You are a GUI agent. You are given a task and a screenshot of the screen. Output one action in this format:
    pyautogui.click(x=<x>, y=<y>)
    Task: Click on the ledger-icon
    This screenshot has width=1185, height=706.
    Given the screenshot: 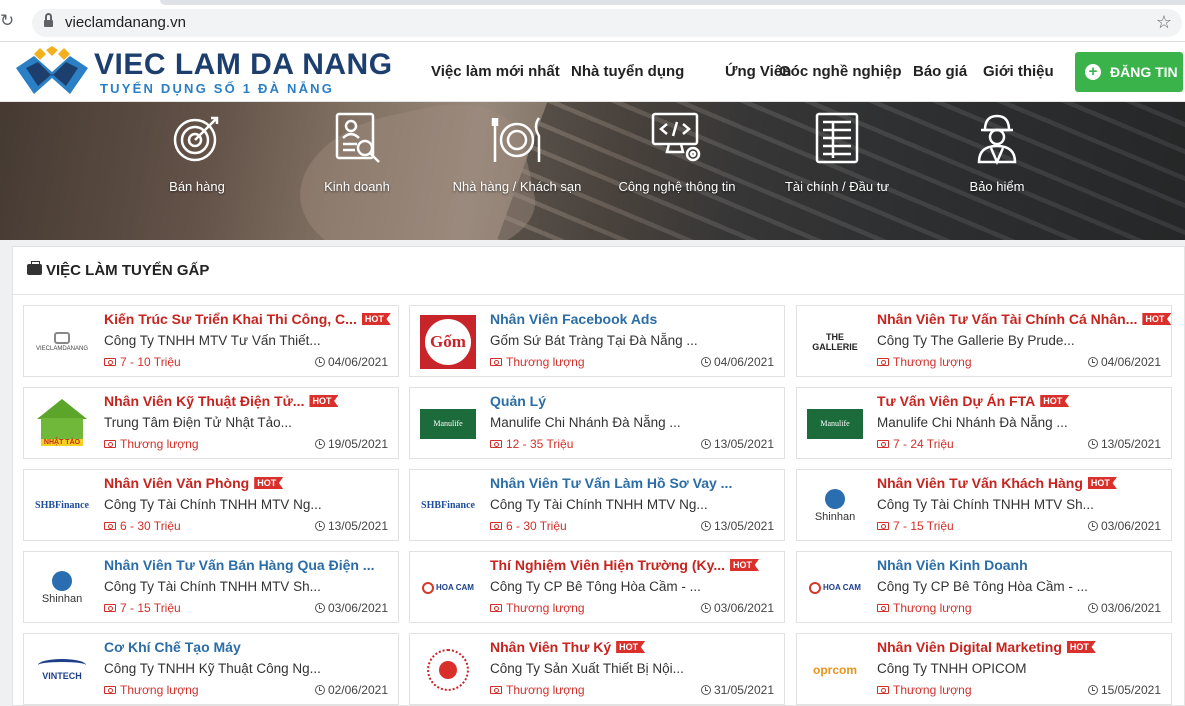 What is the action you would take?
    pyautogui.click(x=837, y=138)
    